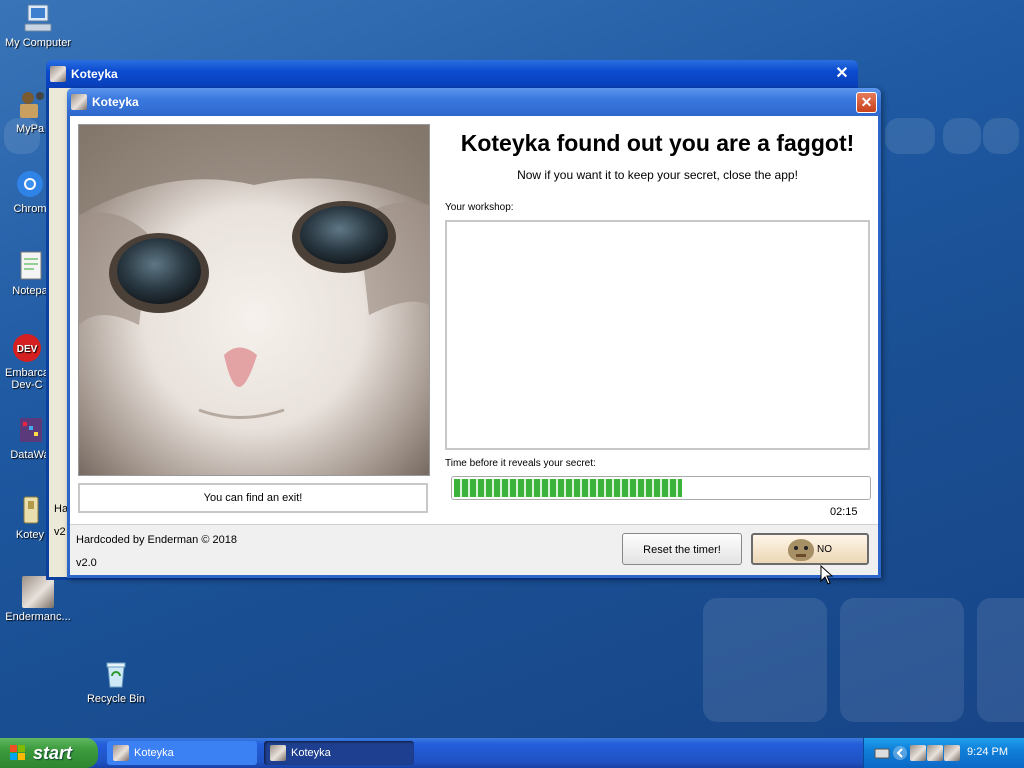  I want to click on no-button-label: NO, so click(824, 549).